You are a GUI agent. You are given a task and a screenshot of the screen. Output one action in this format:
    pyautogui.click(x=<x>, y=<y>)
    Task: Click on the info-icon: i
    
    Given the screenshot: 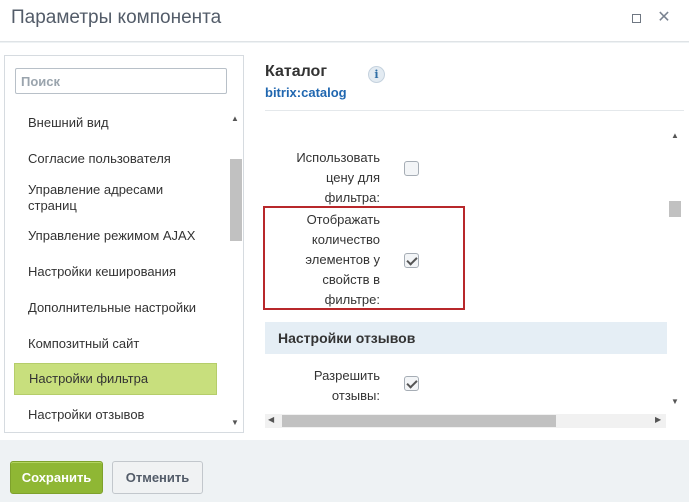 What is the action you would take?
    pyautogui.click(x=376, y=74)
    